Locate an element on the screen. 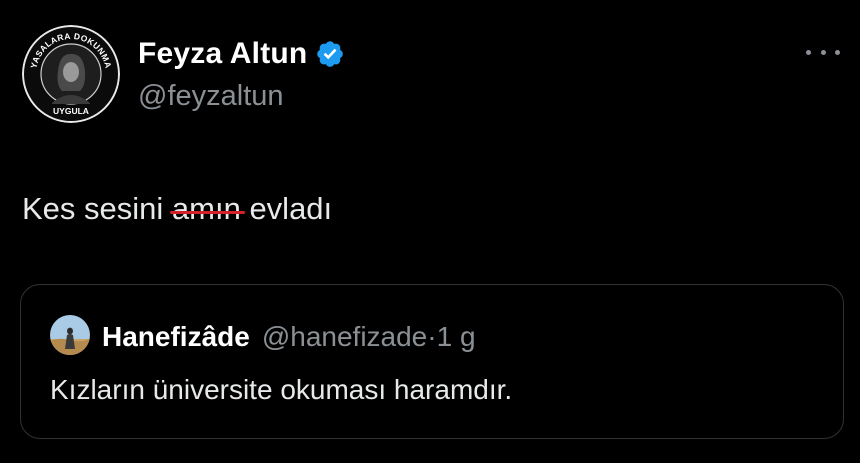 Image resolution: width=860 pixels, height=463 pixels. tweet-text-after: evladı is located at coordinates (286, 208).